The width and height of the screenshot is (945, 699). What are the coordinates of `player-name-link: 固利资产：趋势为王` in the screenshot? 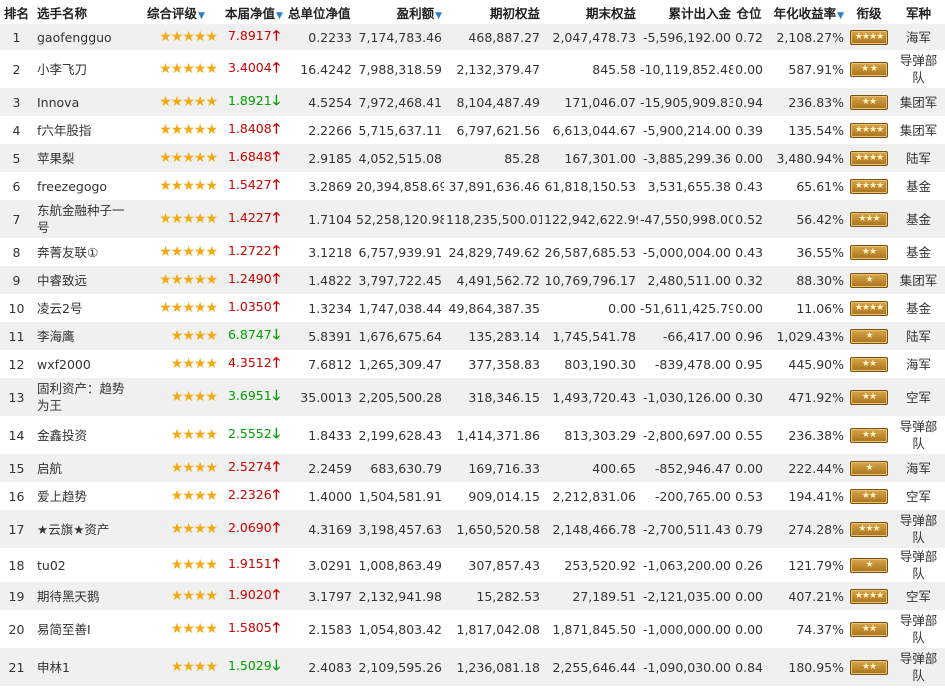 It's located at (82, 397).